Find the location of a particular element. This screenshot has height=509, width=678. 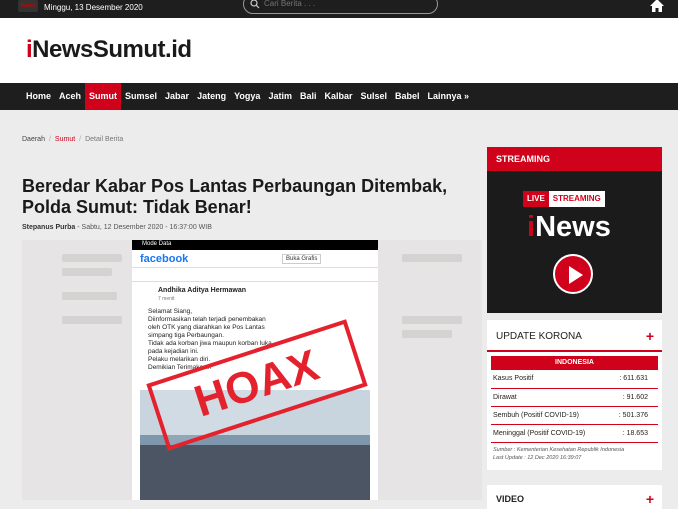

video-widget: VIDEO + is located at coordinates (574, 497).